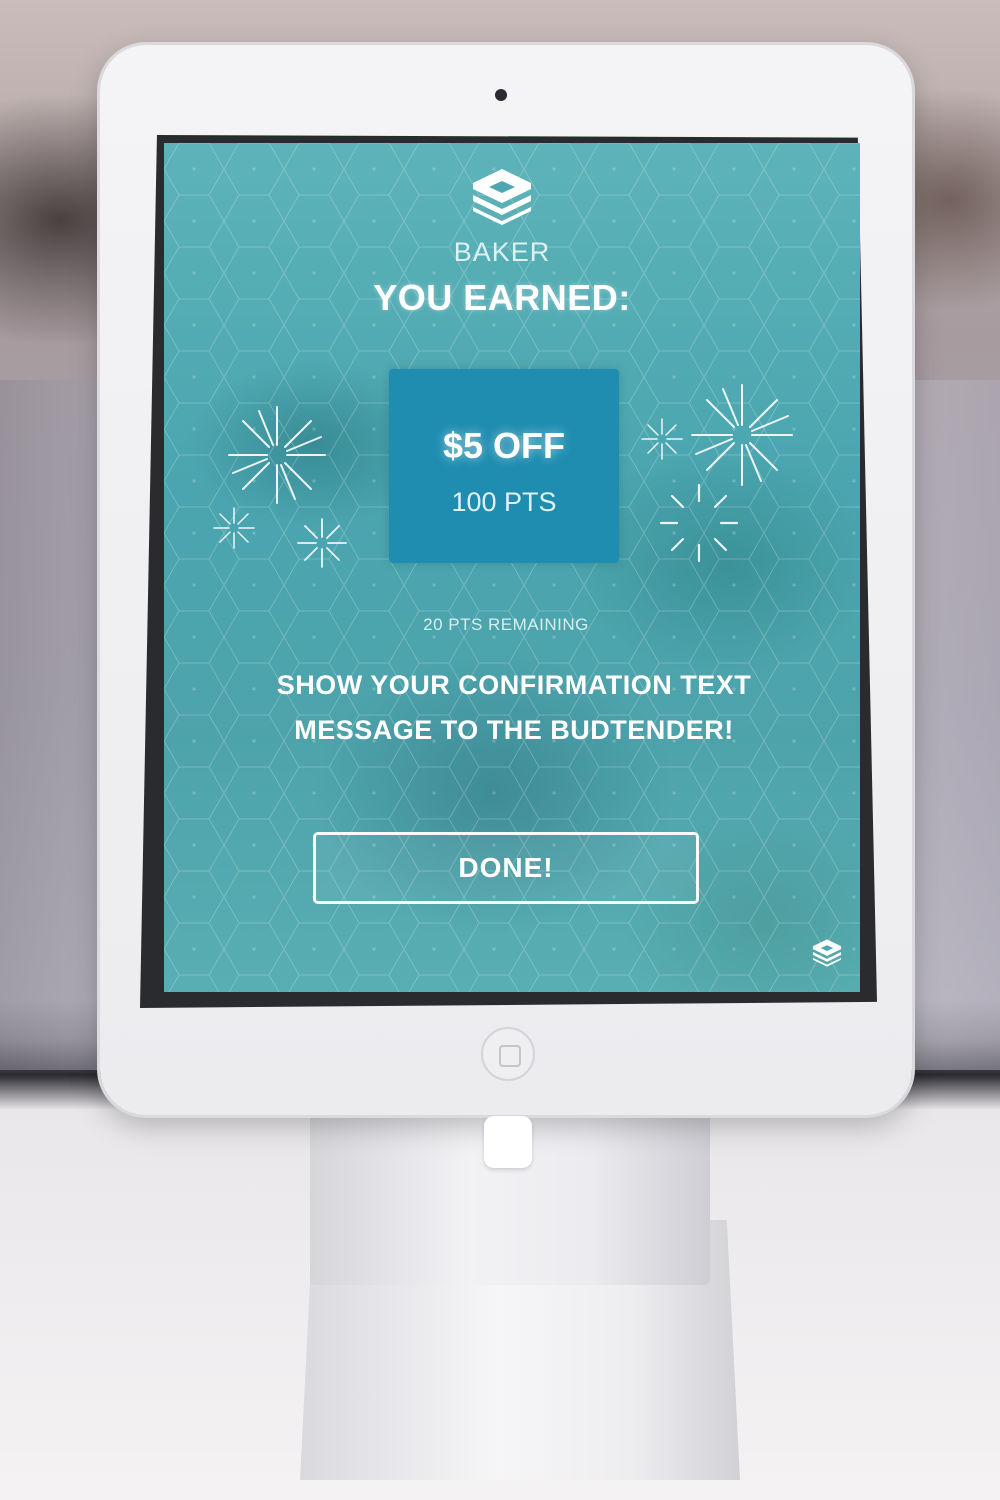 The width and height of the screenshot is (1000, 1500). Describe the element at coordinates (508, 1142) in the screenshot. I see `stand-clip` at that location.